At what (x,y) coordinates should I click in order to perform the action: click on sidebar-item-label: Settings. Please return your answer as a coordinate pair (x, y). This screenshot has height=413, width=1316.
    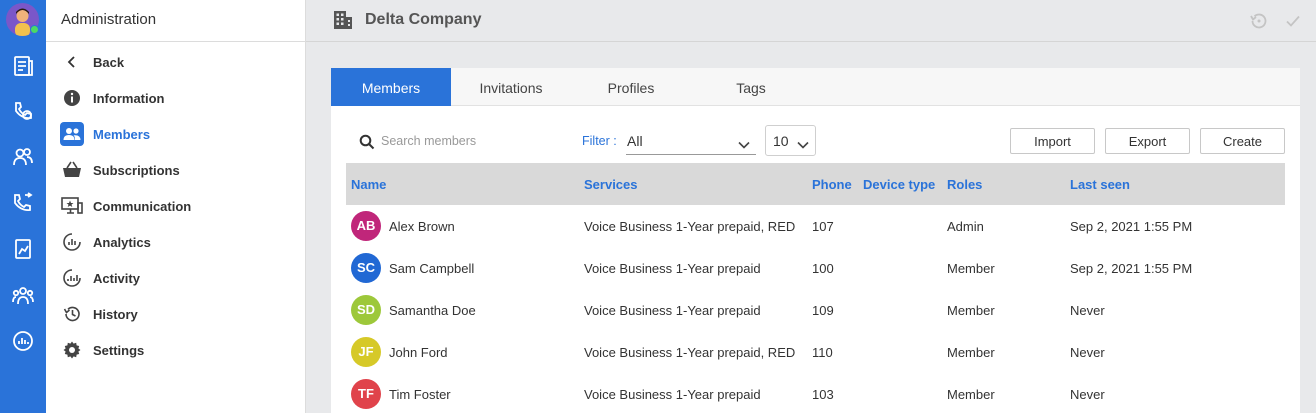
    Looking at the image, I should click on (119, 350).